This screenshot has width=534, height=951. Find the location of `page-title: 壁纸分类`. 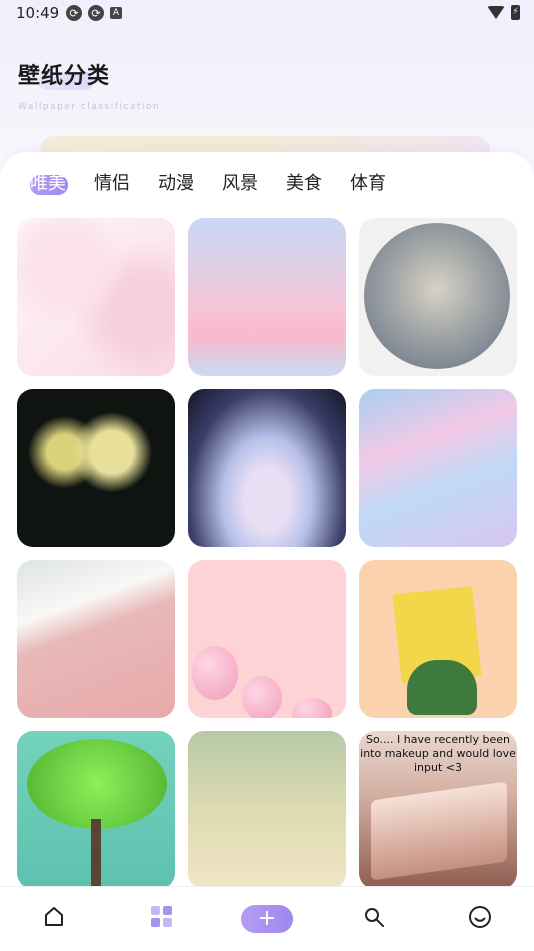

page-title: 壁纸分类 is located at coordinates (64, 76).